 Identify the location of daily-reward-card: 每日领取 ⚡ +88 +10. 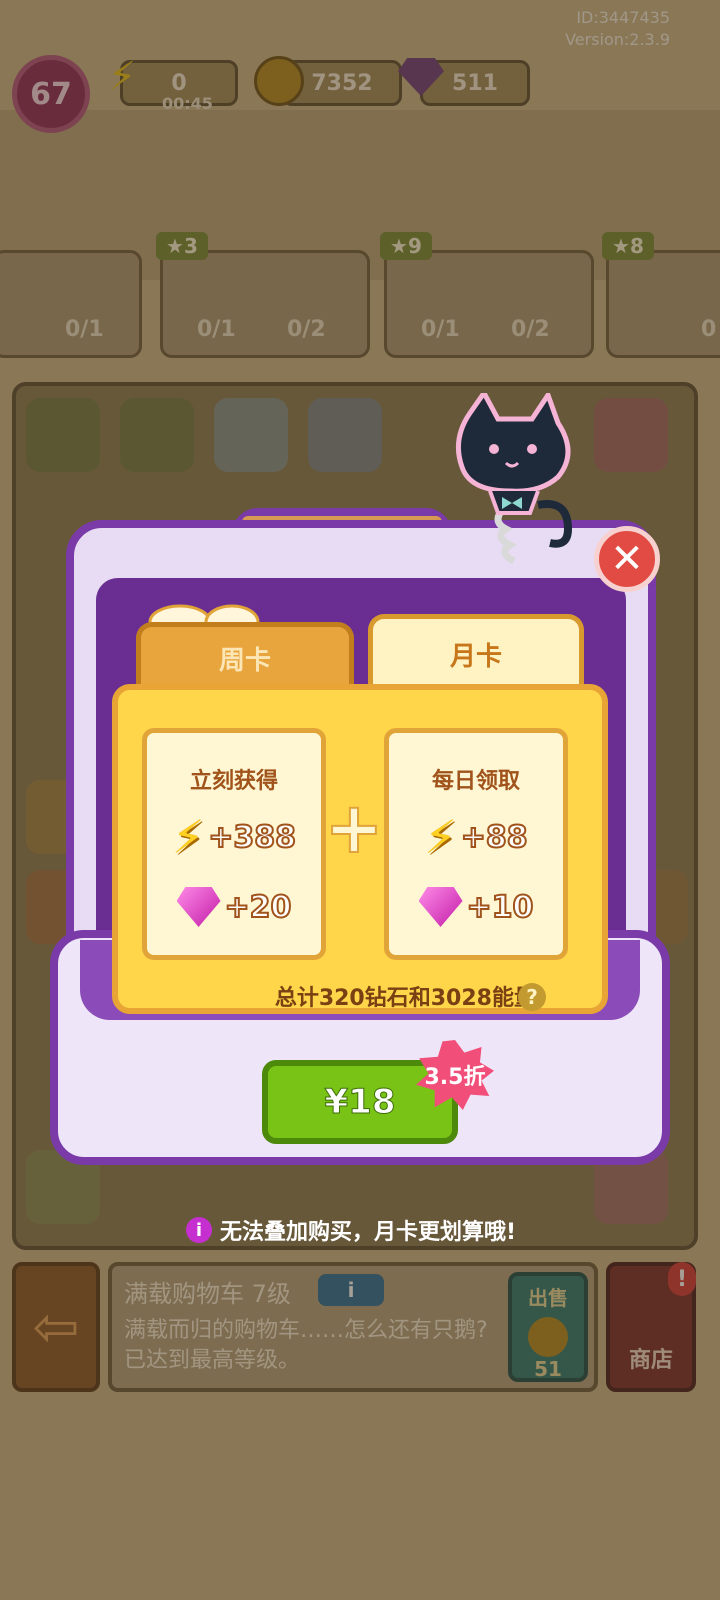
(476, 844).